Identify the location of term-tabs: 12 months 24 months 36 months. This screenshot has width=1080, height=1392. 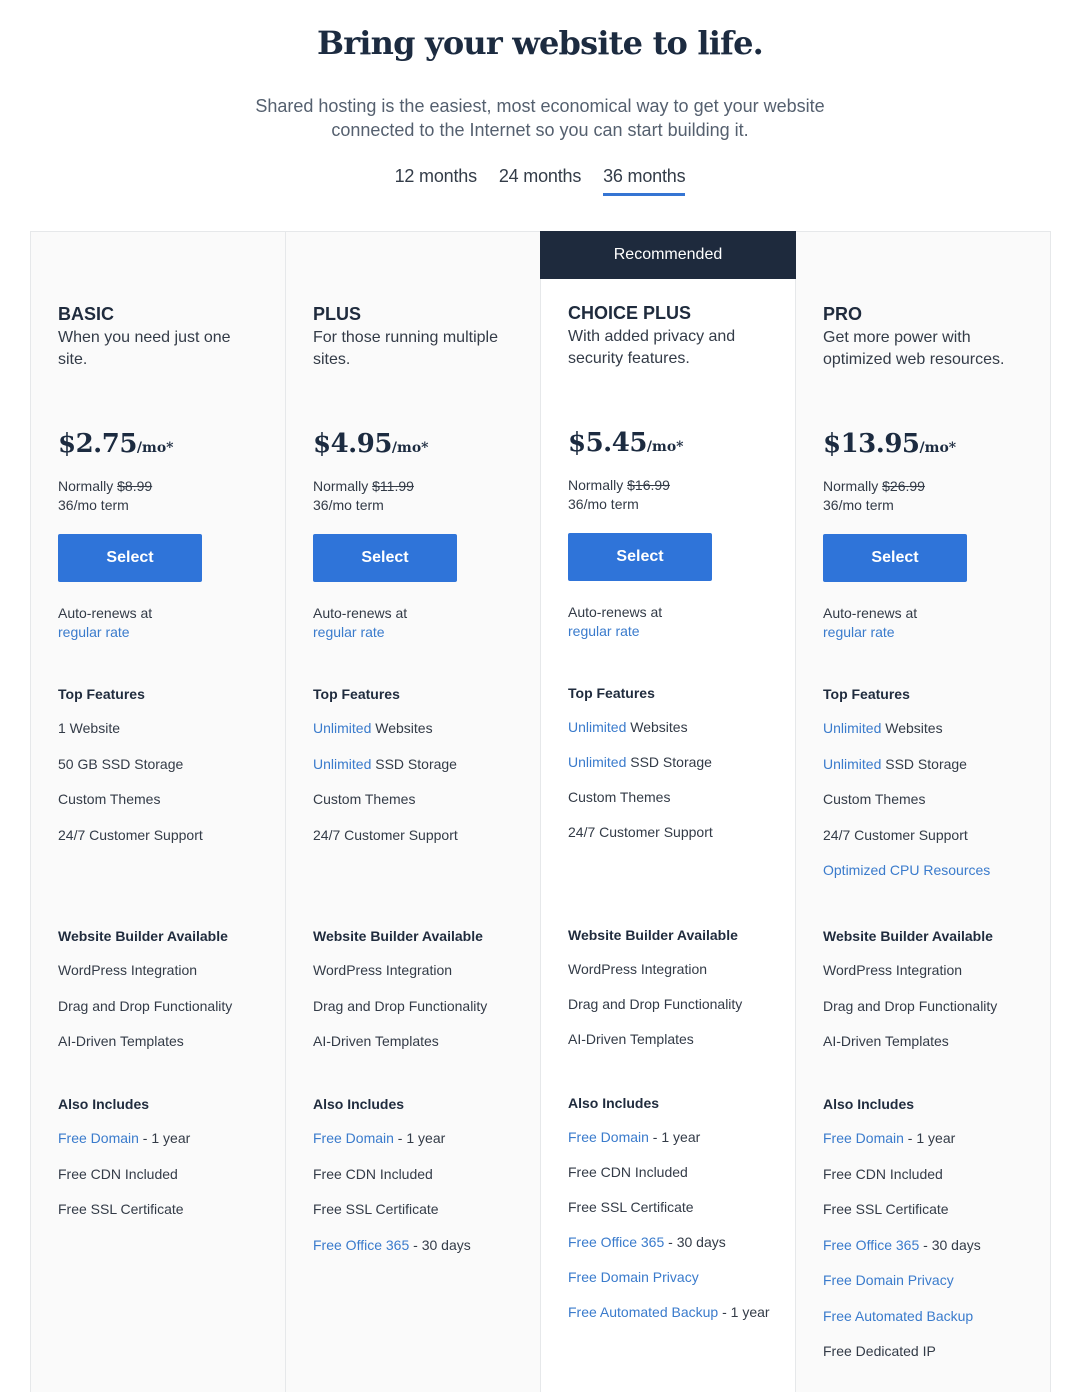
(540, 181).